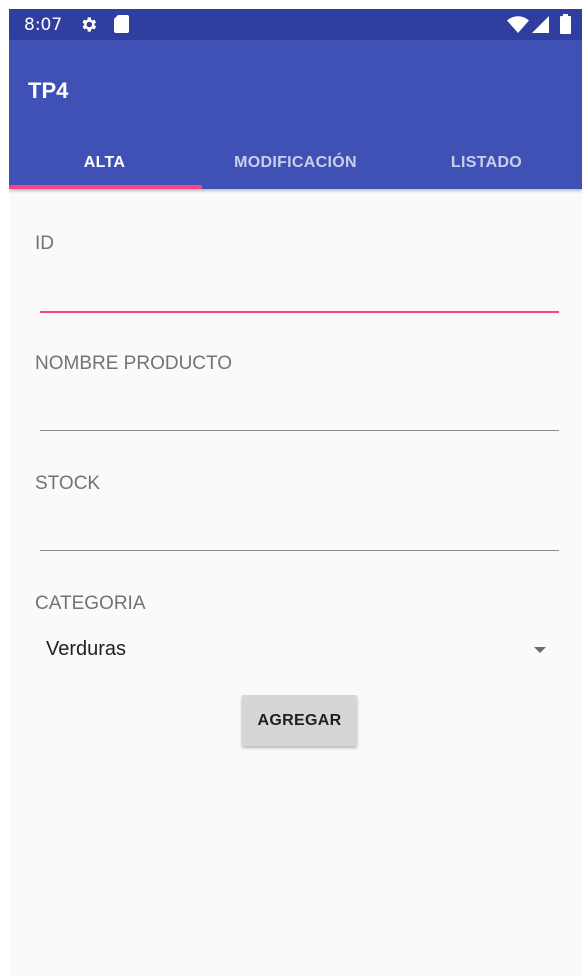 This screenshot has width=582, height=976. I want to click on signal-icon, so click(540, 27).